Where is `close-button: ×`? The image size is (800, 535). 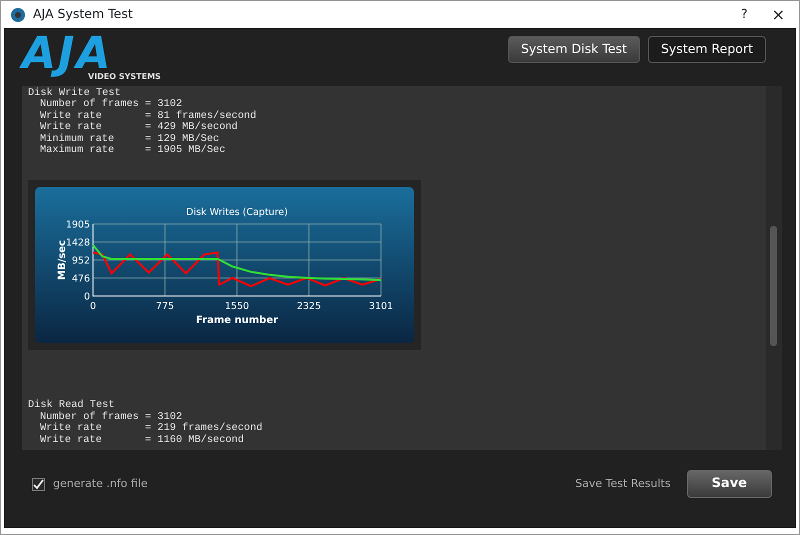 close-button: × is located at coordinates (778, 14).